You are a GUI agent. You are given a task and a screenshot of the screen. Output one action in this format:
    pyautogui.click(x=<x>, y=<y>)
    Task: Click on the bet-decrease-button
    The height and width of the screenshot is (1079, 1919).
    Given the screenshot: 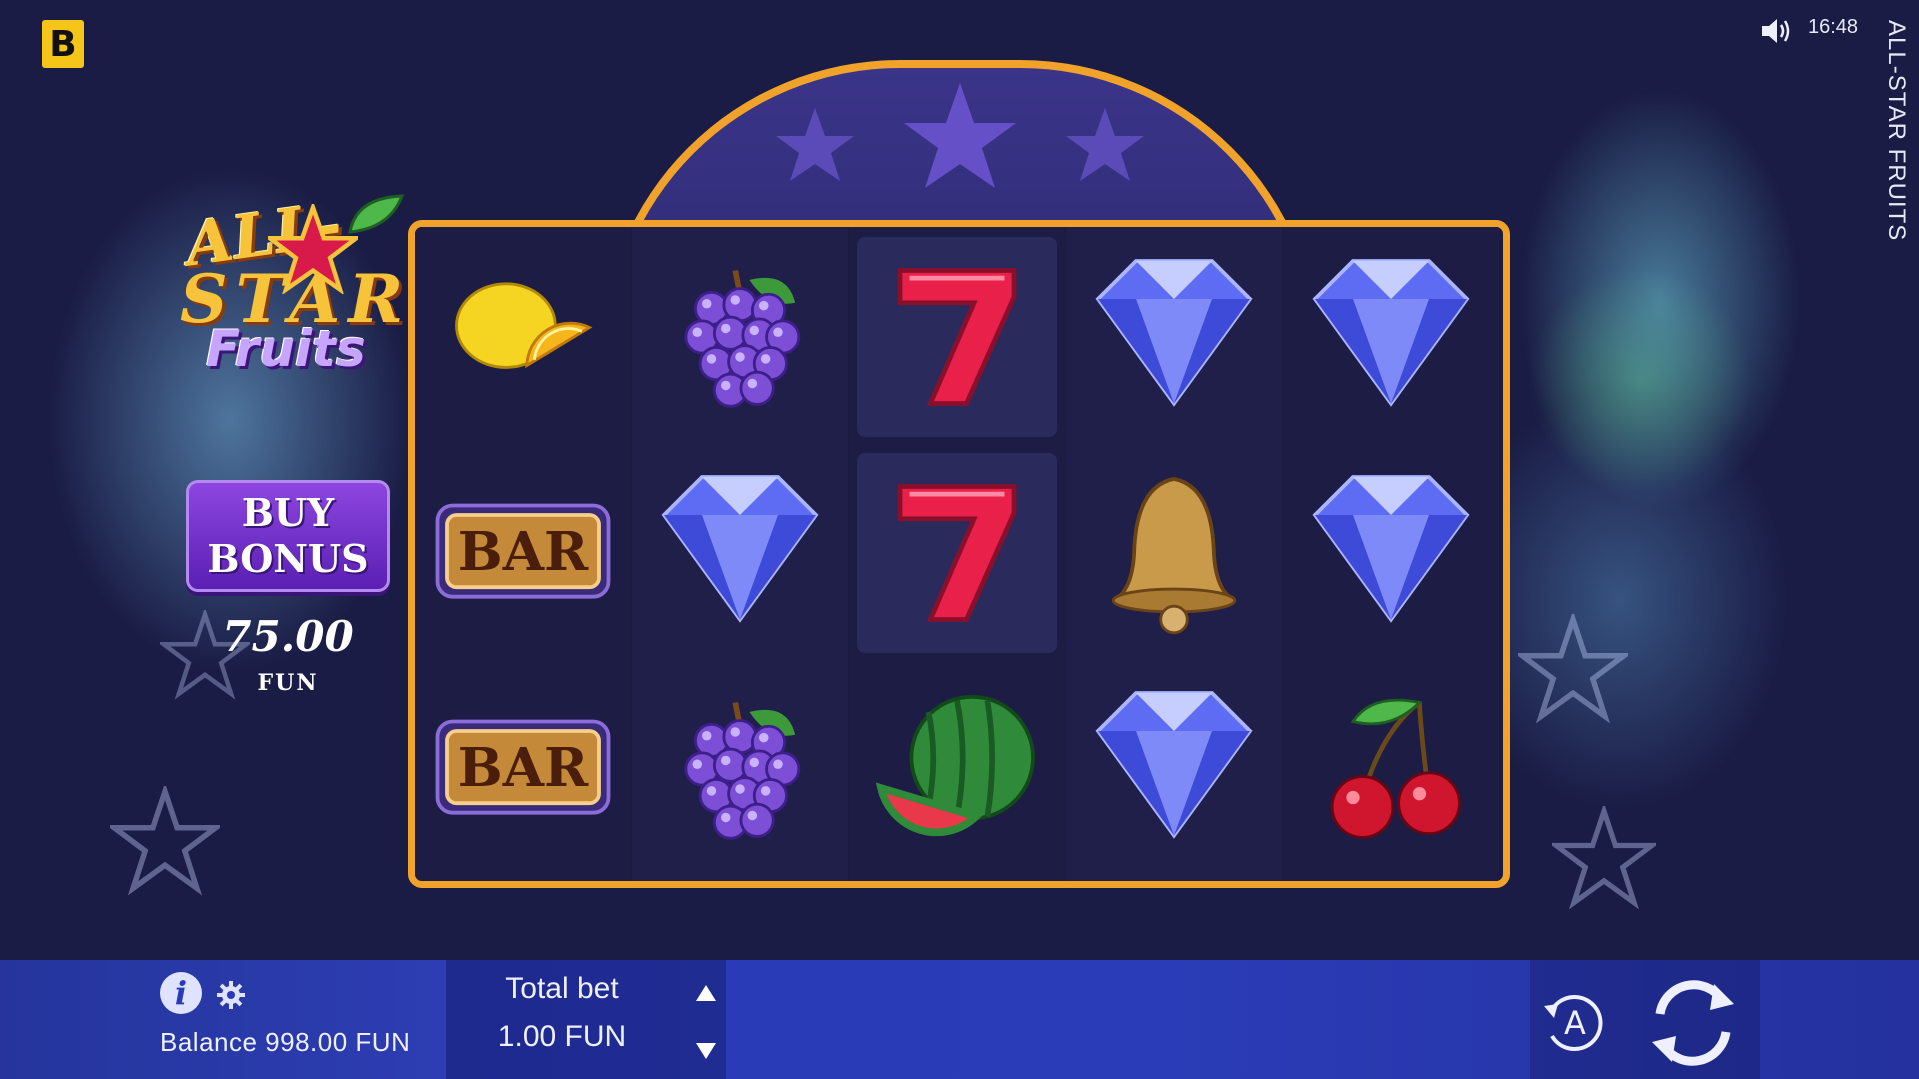 What is the action you would take?
    pyautogui.click(x=706, y=1051)
    